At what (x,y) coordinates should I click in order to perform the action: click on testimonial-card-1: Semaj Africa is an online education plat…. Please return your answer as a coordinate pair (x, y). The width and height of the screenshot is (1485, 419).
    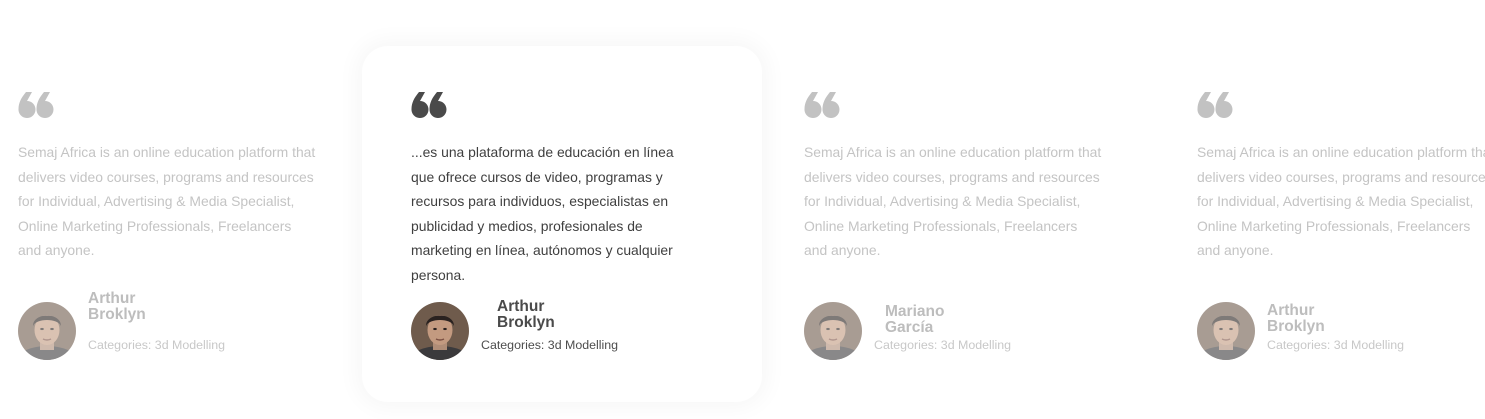
    Looking at the image, I should click on (168, 226).